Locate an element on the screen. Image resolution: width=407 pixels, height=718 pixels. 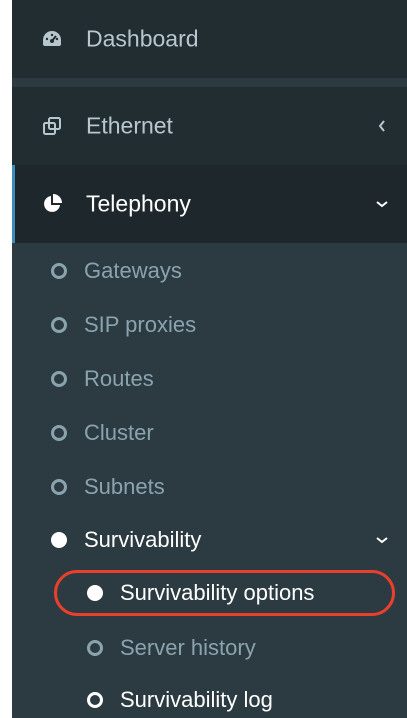
submenu-item-label: Survivability log is located at coordinates (196, 699).